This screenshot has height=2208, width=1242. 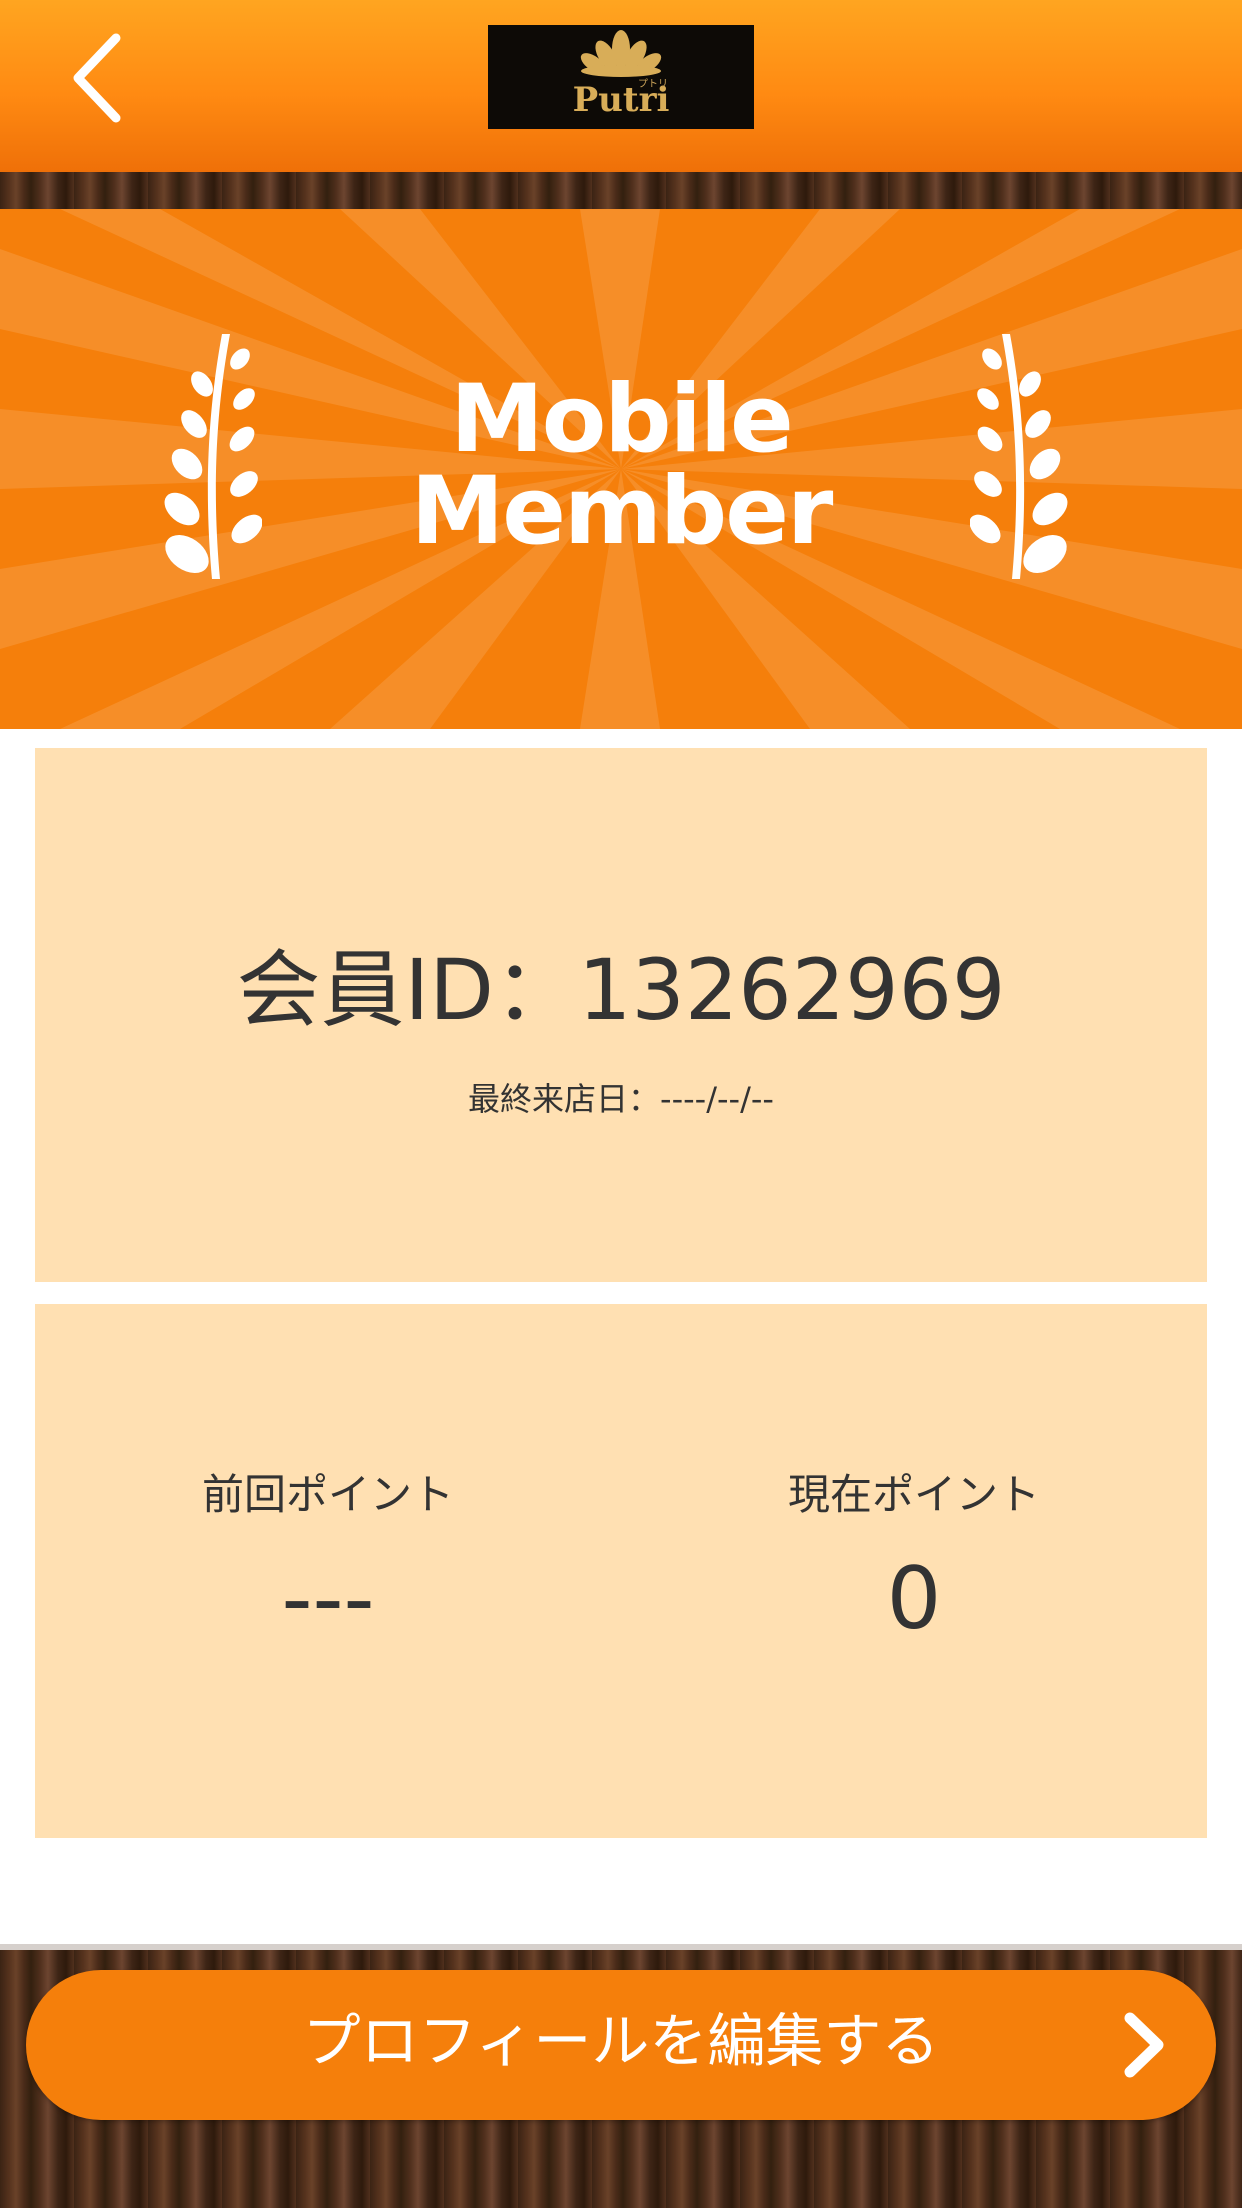 I want to click on wood-divider-top, so click(x=621, y=190).